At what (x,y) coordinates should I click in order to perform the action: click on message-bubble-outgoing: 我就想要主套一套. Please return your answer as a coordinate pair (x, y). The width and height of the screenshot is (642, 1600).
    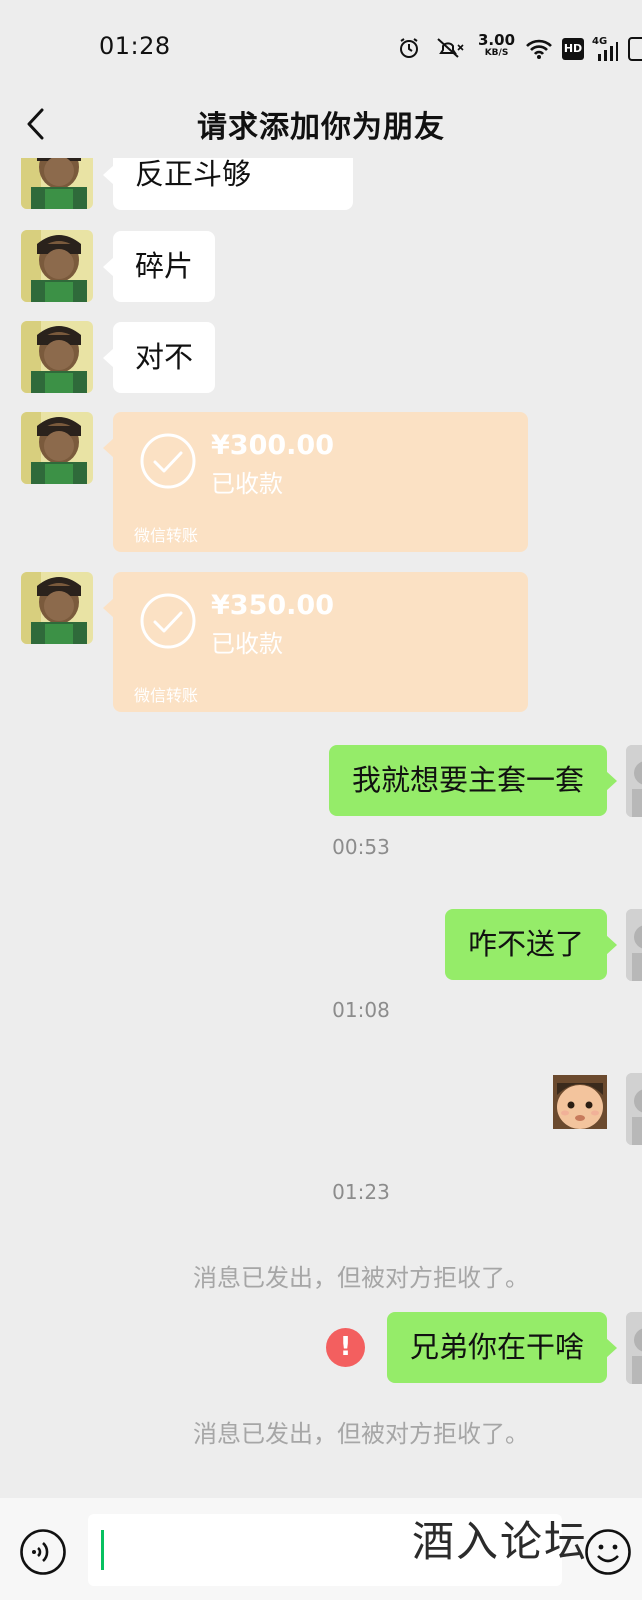
    Looking at the image, I should click on (473, 780).